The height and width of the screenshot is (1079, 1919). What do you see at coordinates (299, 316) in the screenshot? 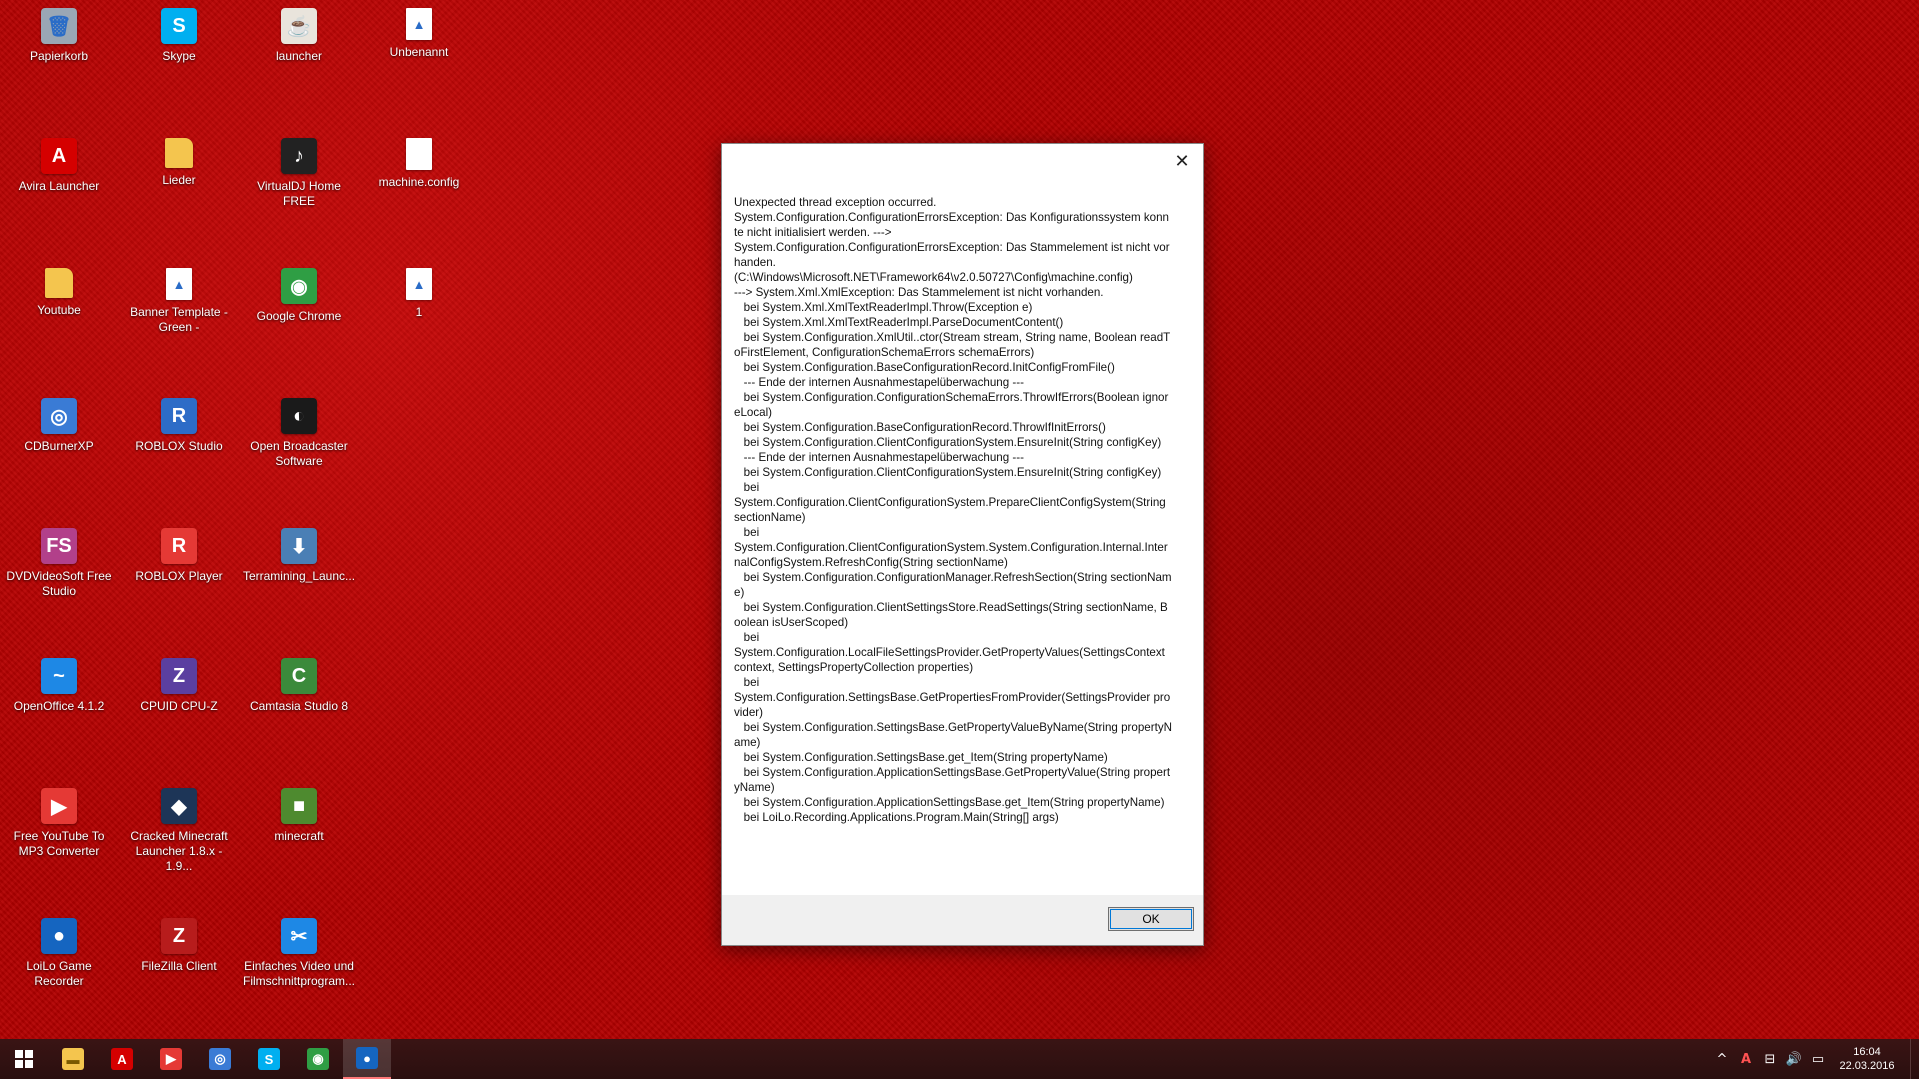
I see `desktop-icon-label: Google Chrome` at bounding box center [299, 316].